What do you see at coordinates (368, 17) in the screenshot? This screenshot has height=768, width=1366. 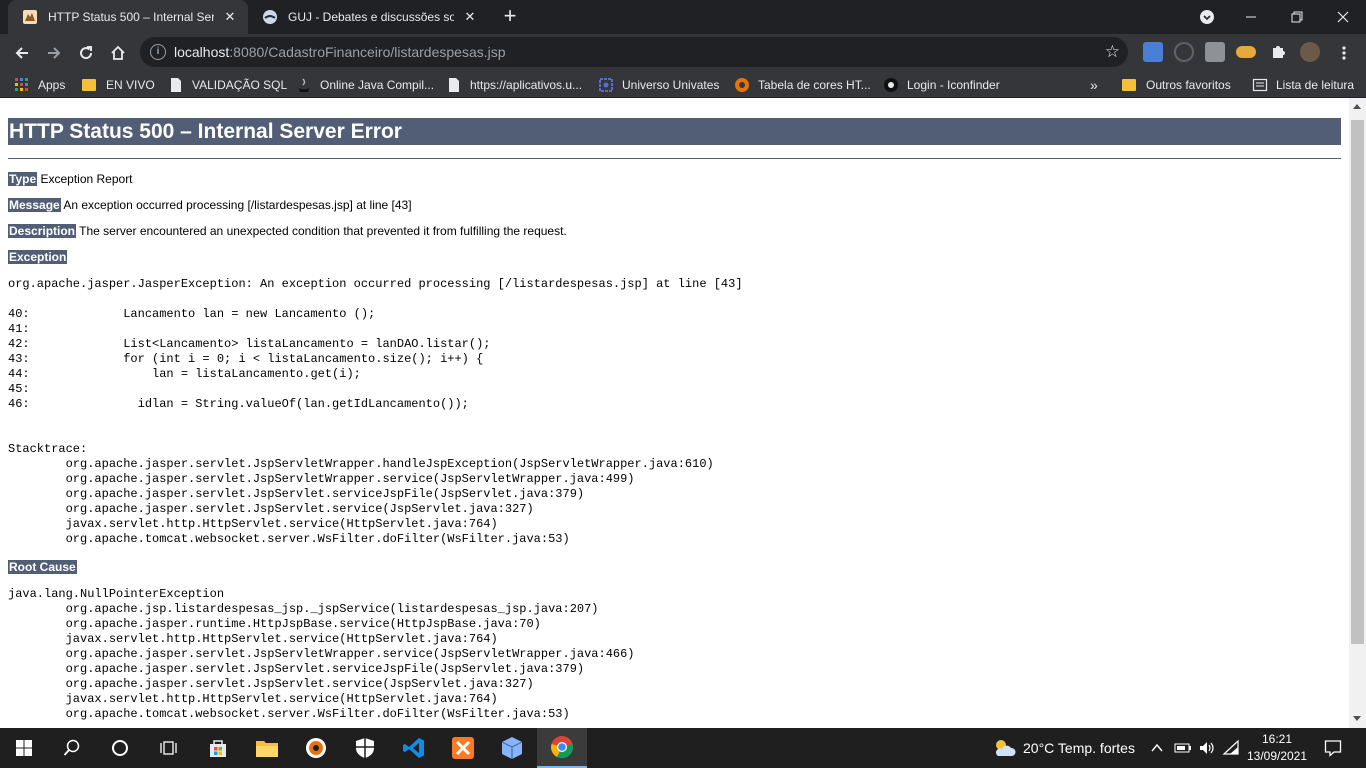 I see `tab-guj: GUJ - Debates e discussões sobre ✕` at bounding box center [368, 17].